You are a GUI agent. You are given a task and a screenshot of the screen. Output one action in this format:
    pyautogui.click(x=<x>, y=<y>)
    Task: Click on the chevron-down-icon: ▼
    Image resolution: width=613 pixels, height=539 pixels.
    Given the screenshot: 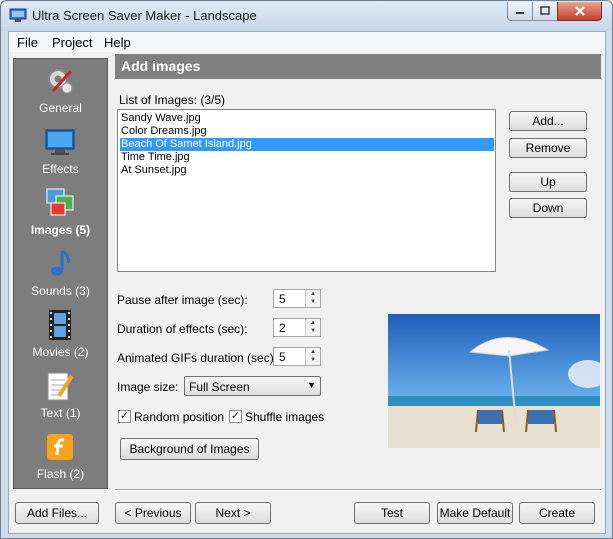 What is the action you would take?
    pyautogui.click(x=311, y=385)
    